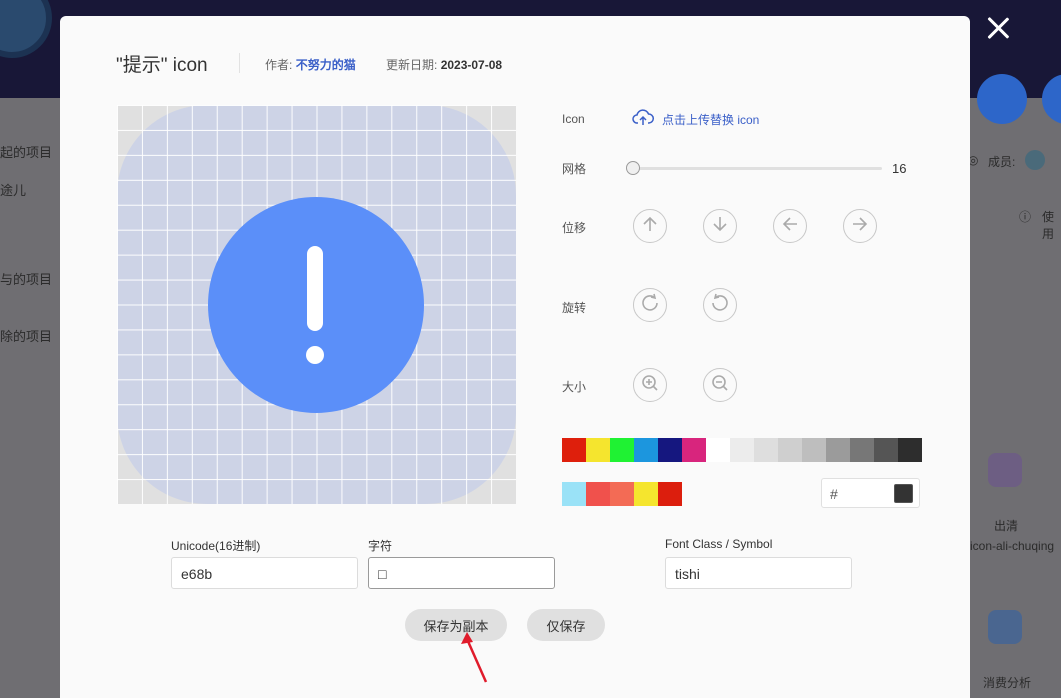  I want to click on move-down-button, so click(720, 226).